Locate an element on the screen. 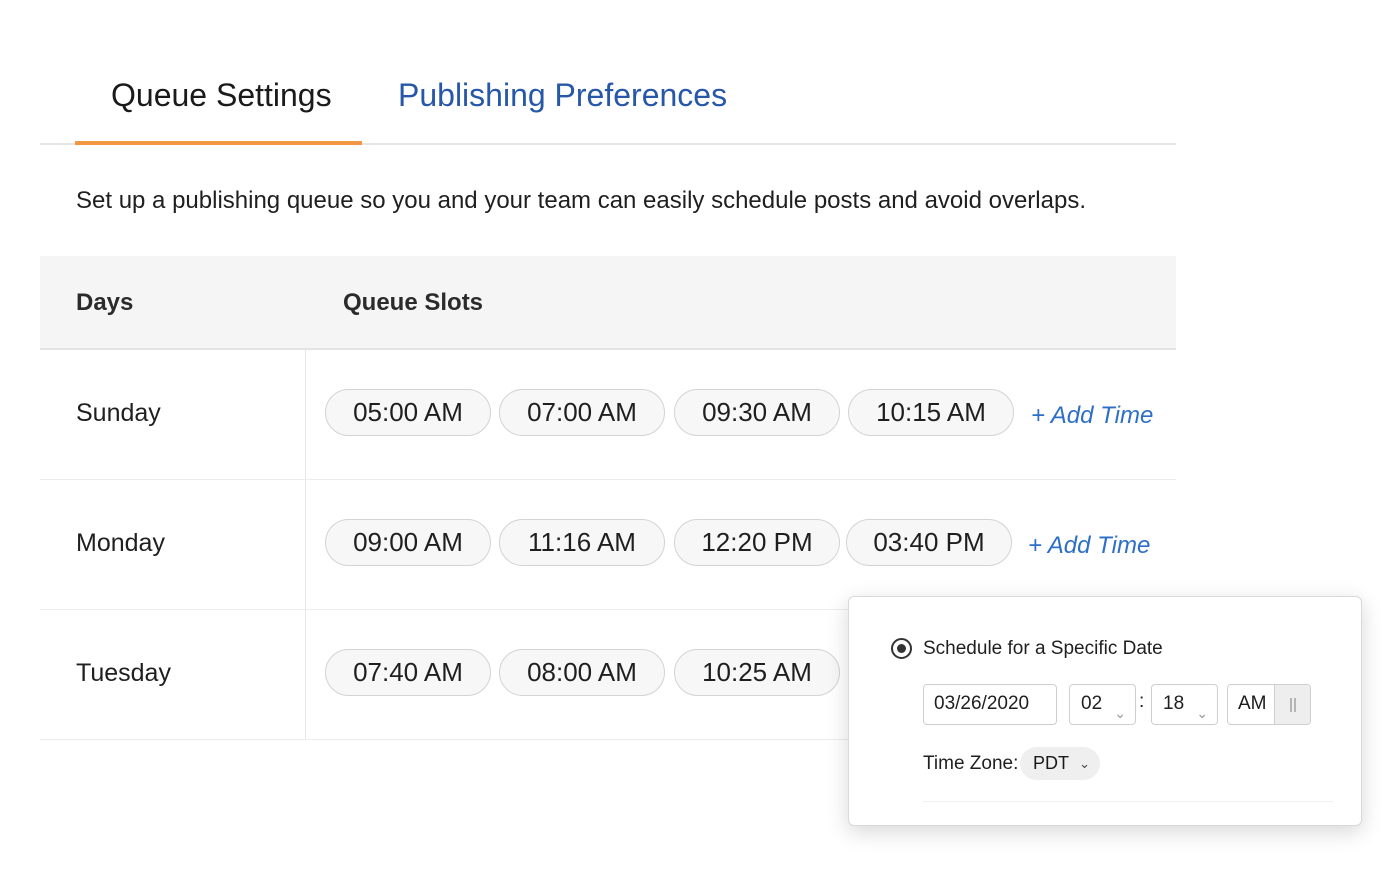 The height and width of the screenshot is (886, 1400). timezone-value: PDT is located at coordinates (1051, 763).